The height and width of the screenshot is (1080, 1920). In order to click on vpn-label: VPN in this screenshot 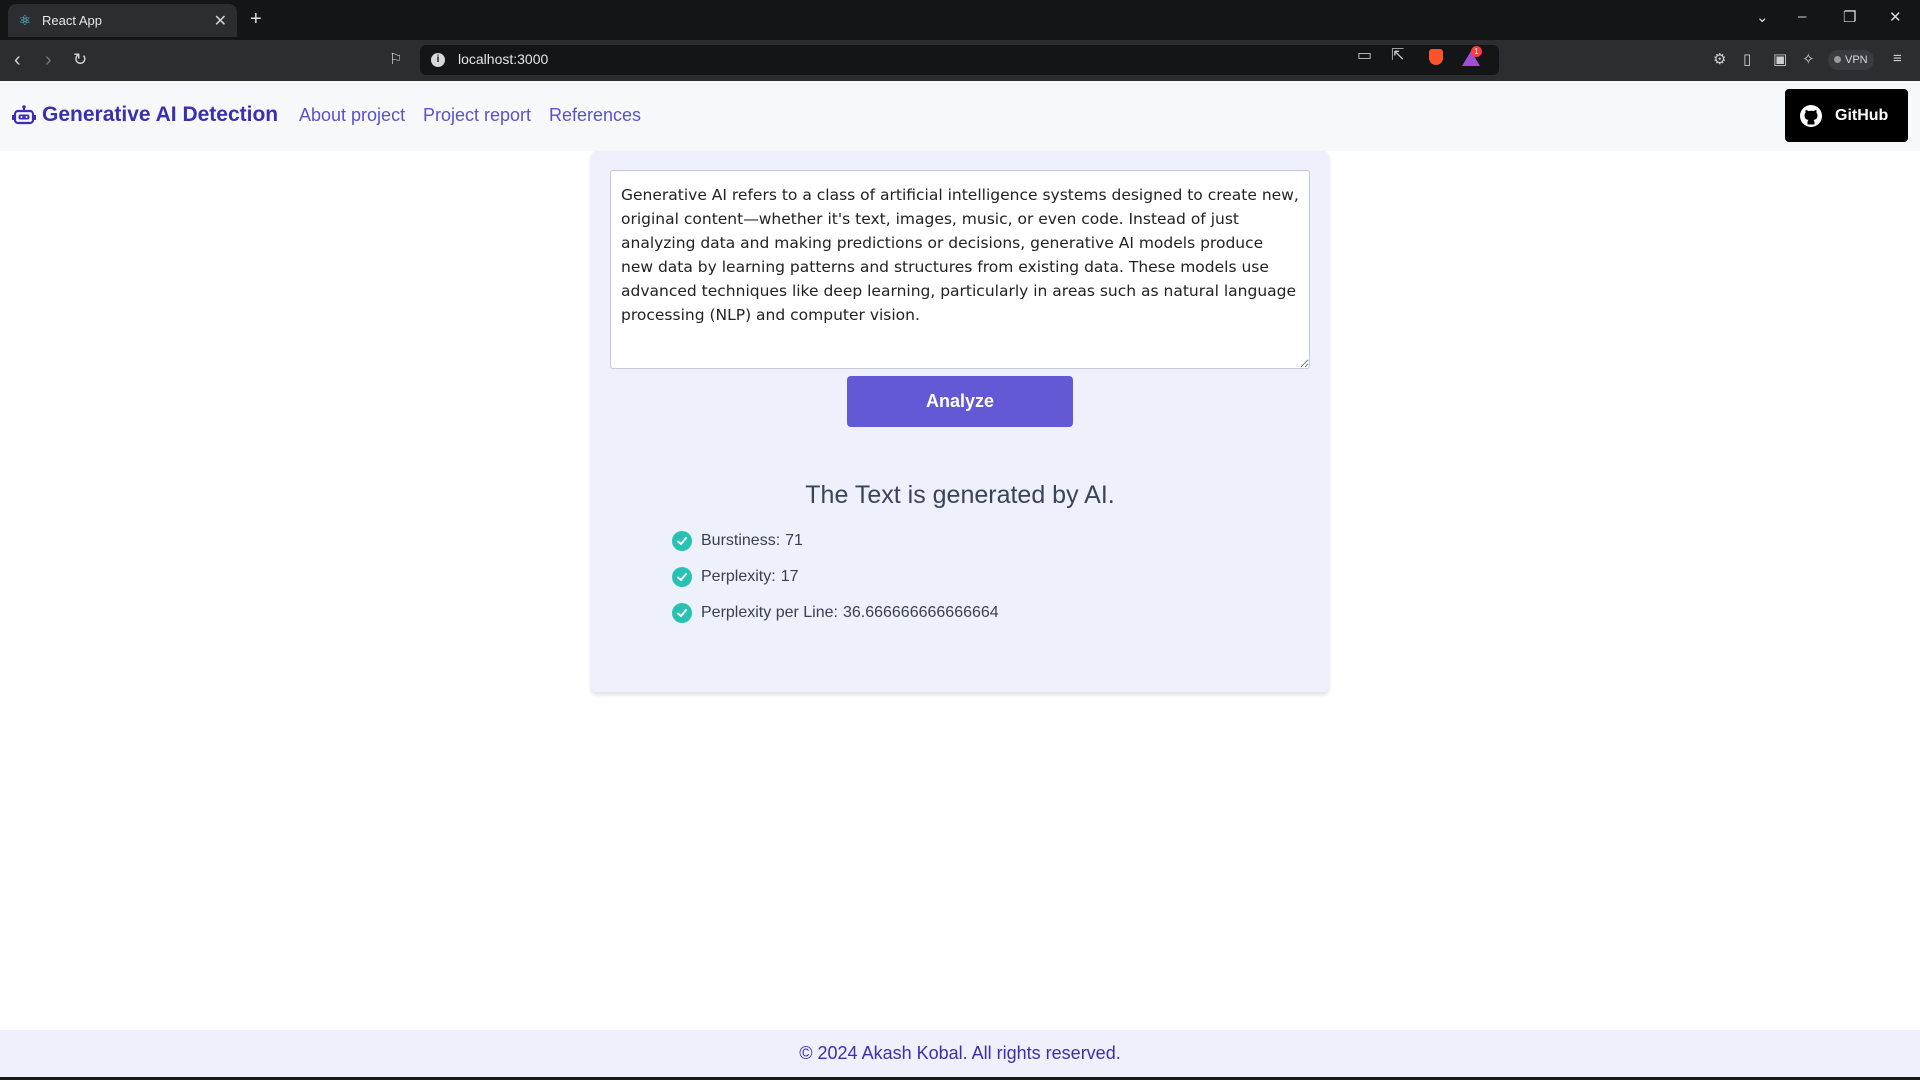, I will do `click(1856, 60)`.